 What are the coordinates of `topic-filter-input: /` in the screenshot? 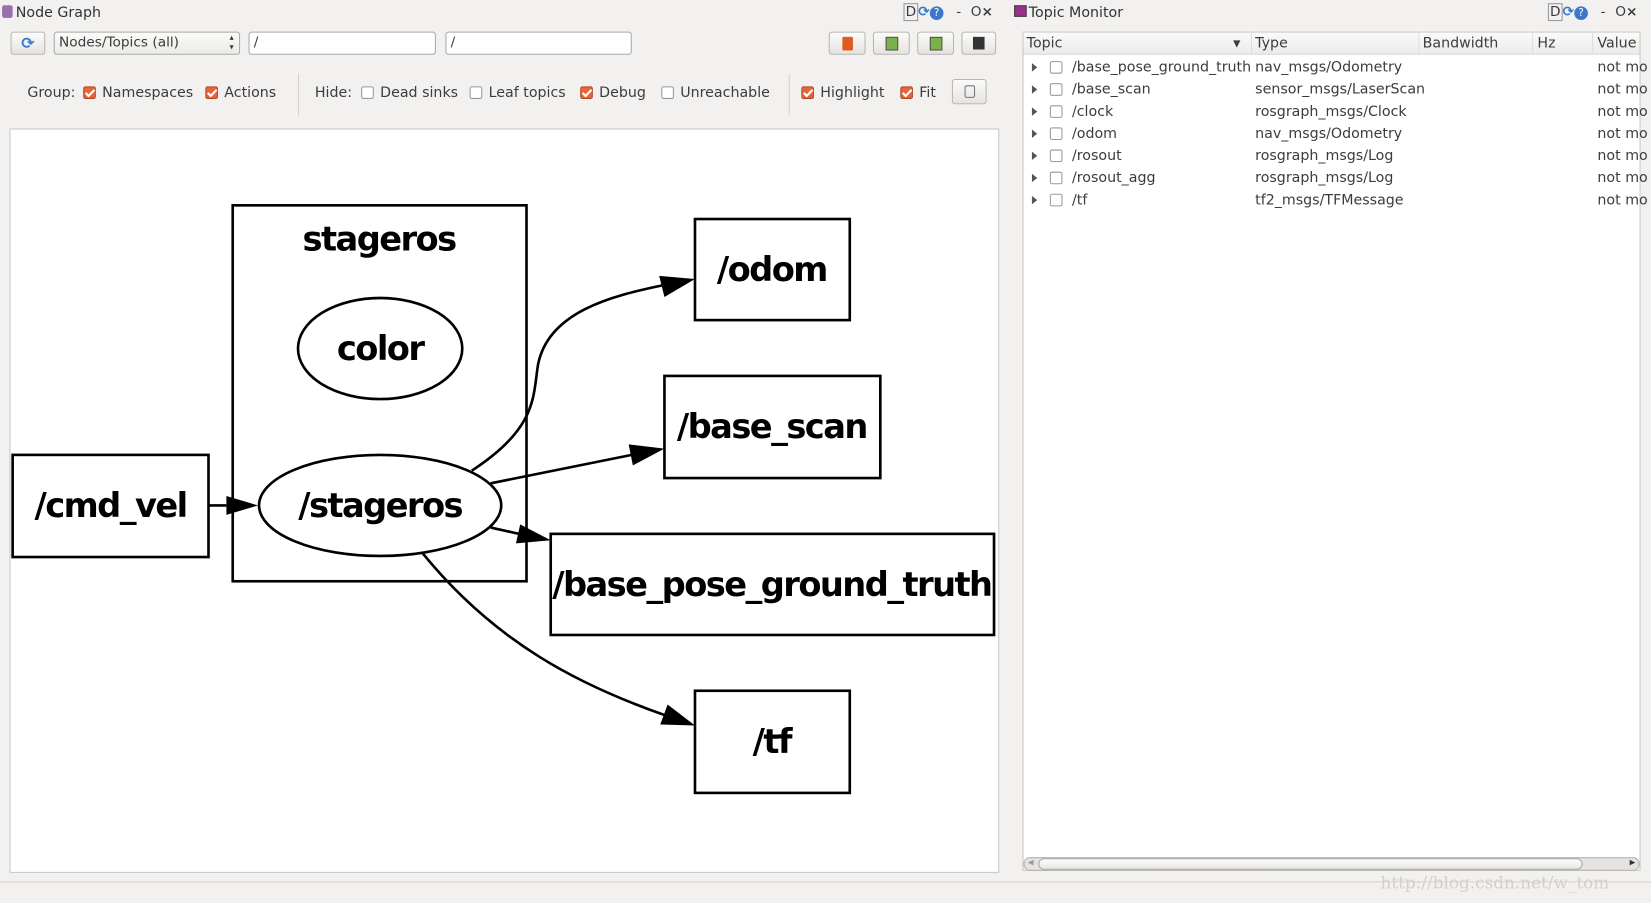 It's located at (538, 43).